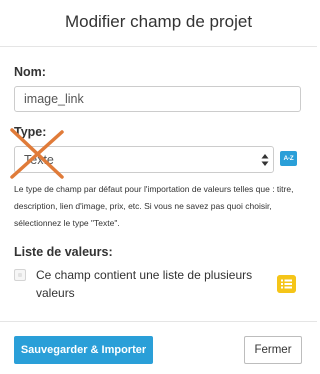 The width and height of the screenshot is (320, 374). I want to click on select-arrows-icon, so click(265, 160).